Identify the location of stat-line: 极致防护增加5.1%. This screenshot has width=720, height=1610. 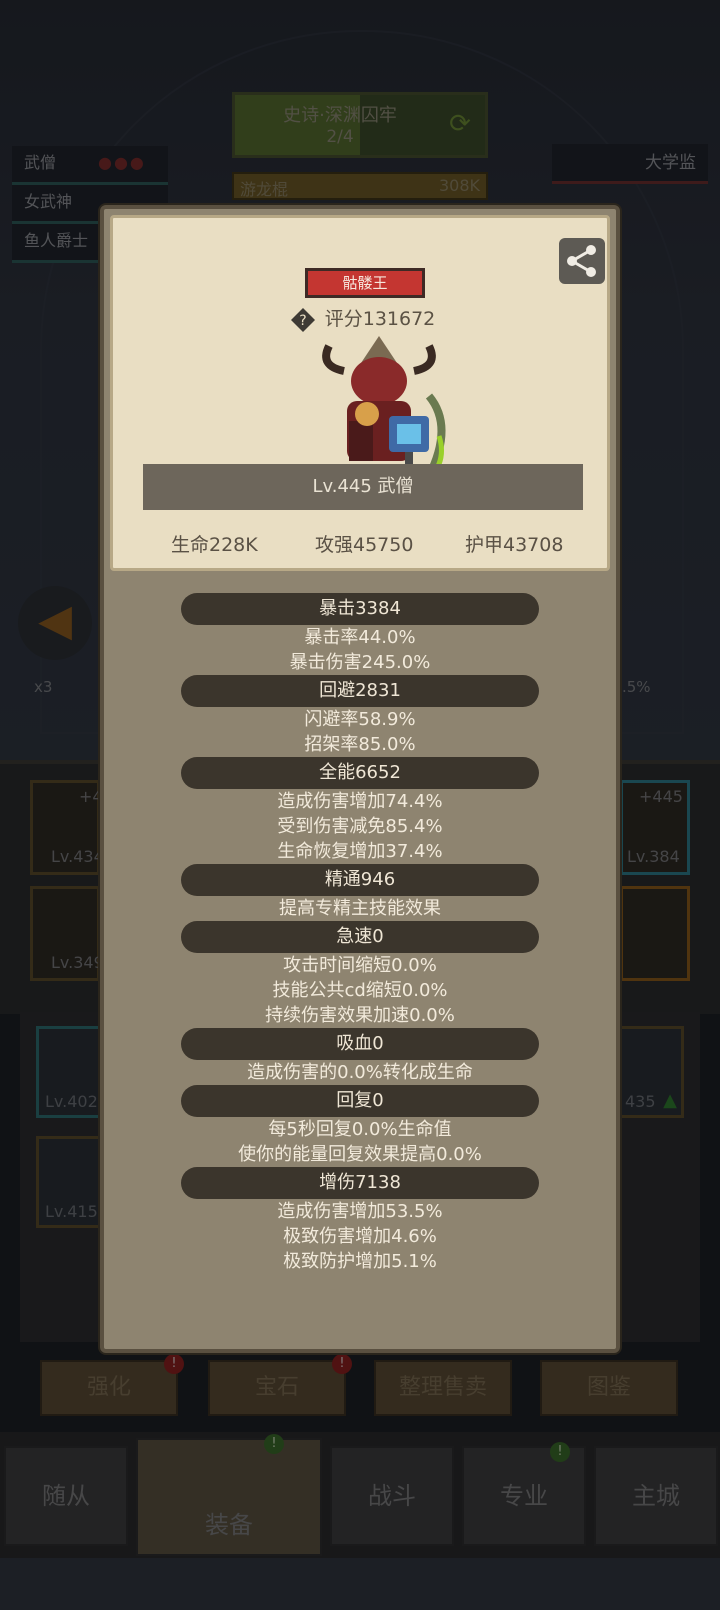
(360, 1261).